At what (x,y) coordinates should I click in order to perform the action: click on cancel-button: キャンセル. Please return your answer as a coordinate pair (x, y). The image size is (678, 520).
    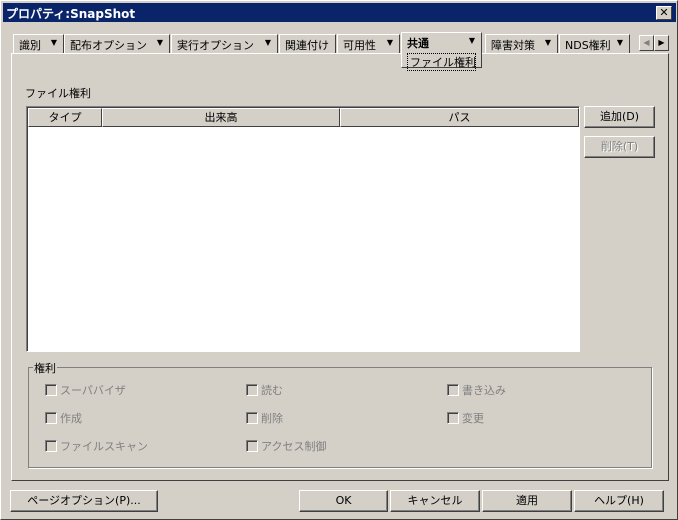
    Looking at the image, I should click on (435, 501).